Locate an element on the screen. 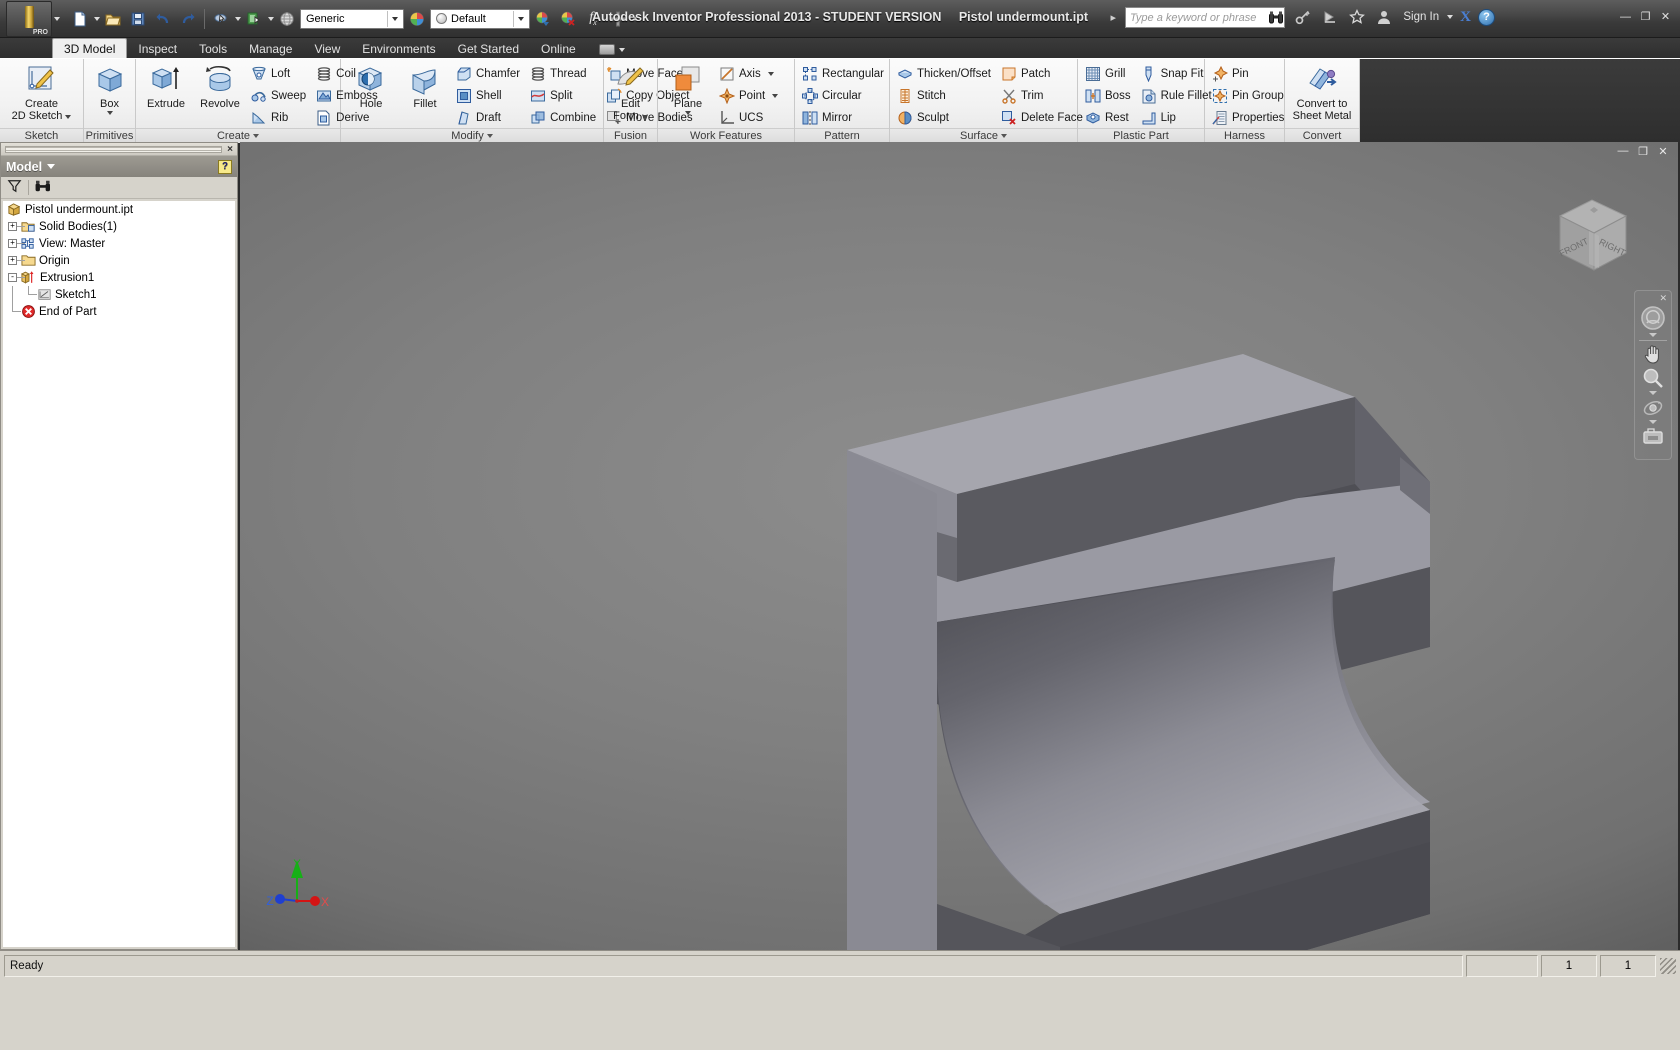  pin-group-button: Pin Group is located at coordinates (1249, 95).